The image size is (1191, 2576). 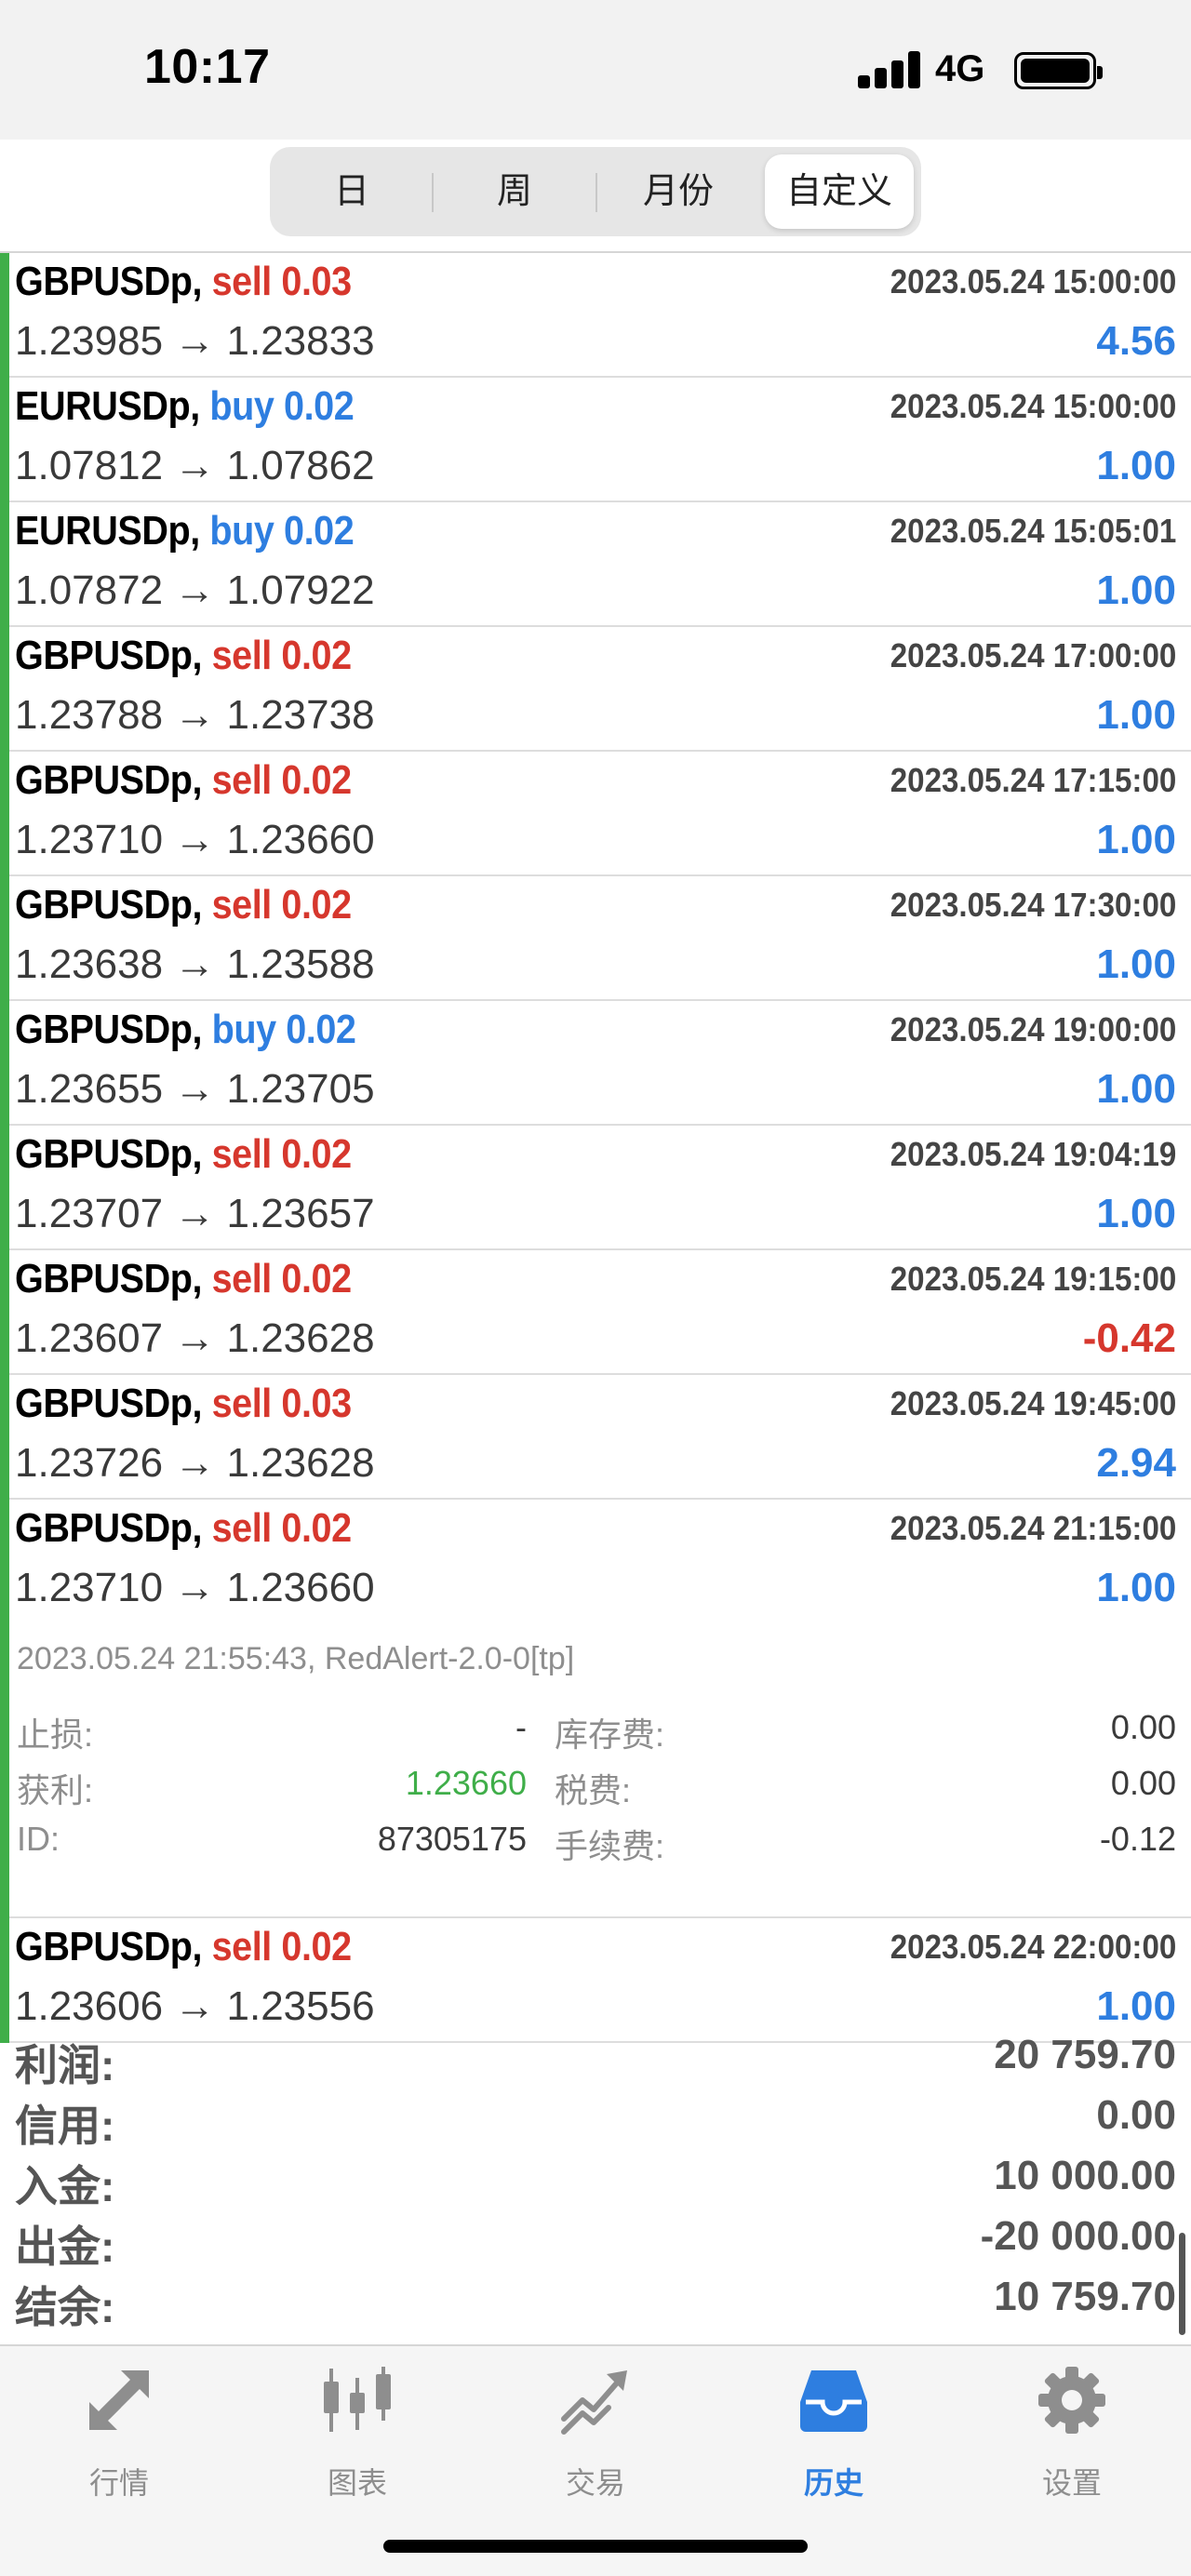 What do you see at coordinates (1129, 1338) in the screenshot?
I see `deal-profit: -0.42` at bounding box center [1129, 1338].